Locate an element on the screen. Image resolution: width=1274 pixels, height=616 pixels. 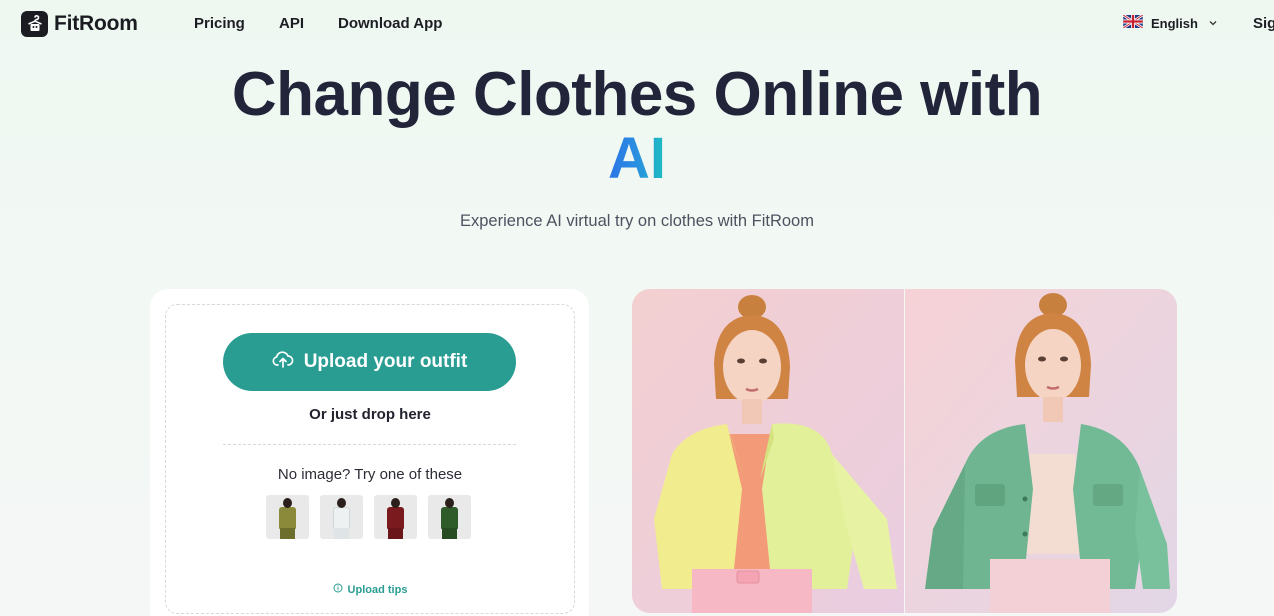
sample-outfit-green is located at coordinates (449, 517).